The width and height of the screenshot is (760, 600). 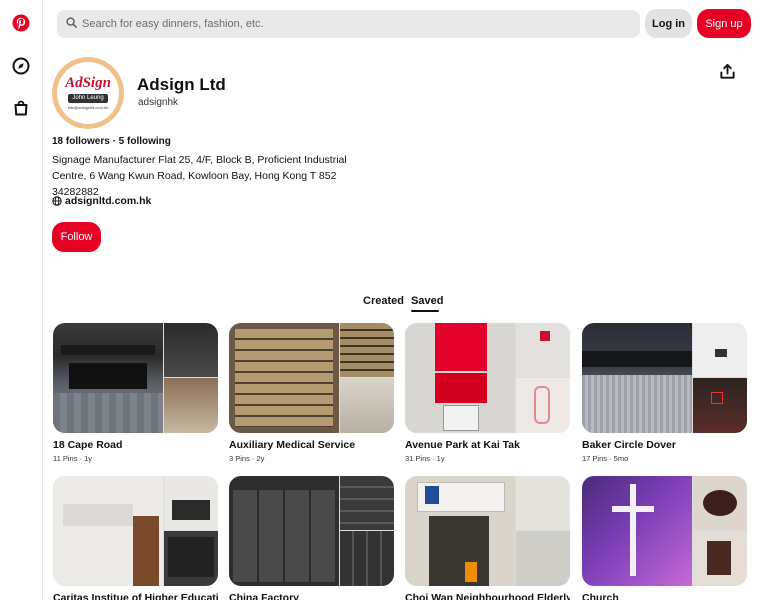 What do you see at coordinates (724, 23) in the screenshot?
I see `signup-button: Sign up` at bounding box center [724, 23].